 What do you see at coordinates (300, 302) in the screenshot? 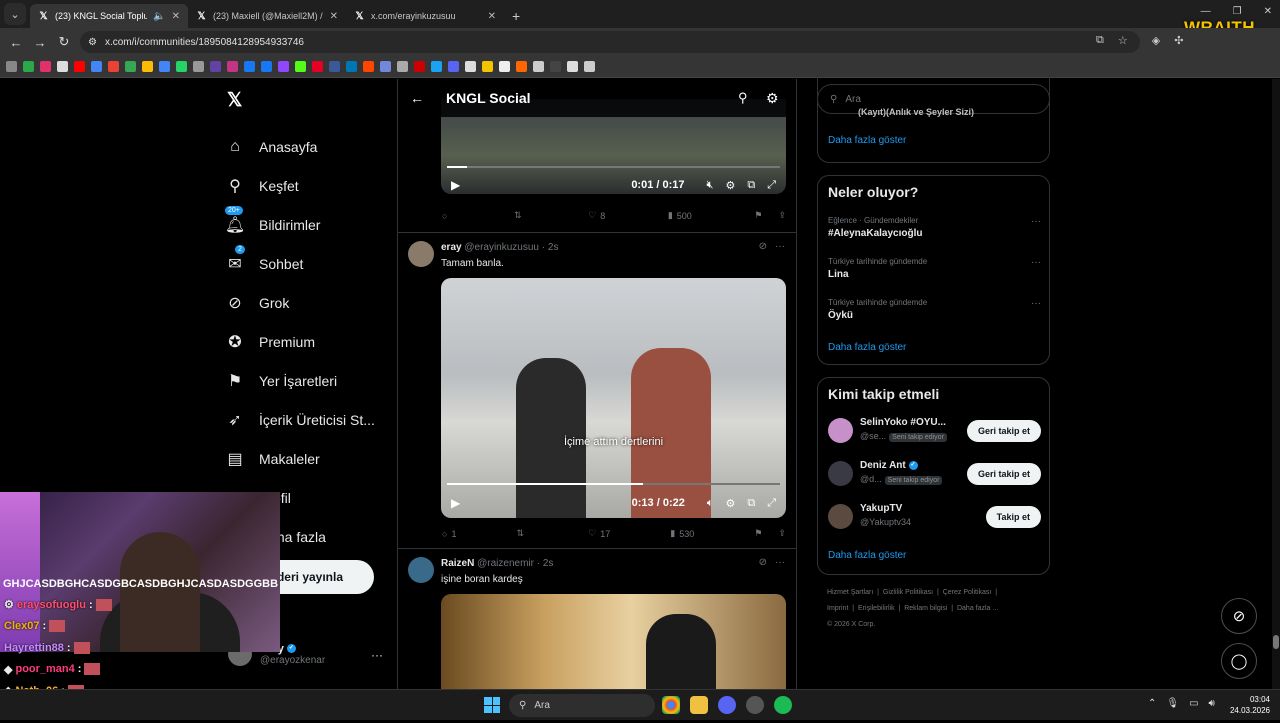
I see `sidebar-item-grok: ⊘ Grok` at bounding box center [300, 302].